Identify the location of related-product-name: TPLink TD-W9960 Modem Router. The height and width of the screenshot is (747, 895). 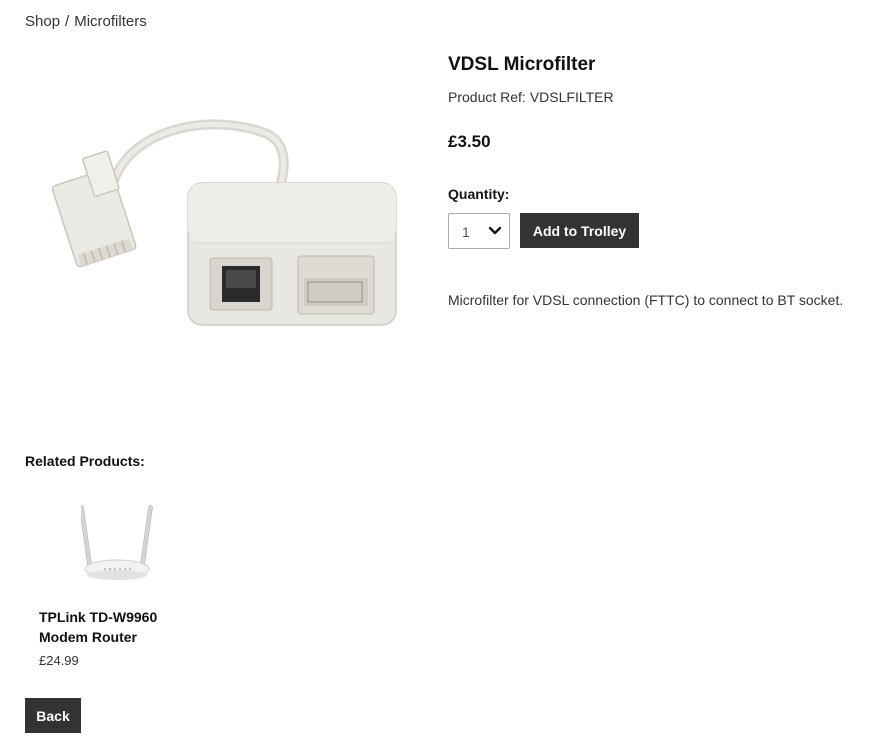
(114, 627).